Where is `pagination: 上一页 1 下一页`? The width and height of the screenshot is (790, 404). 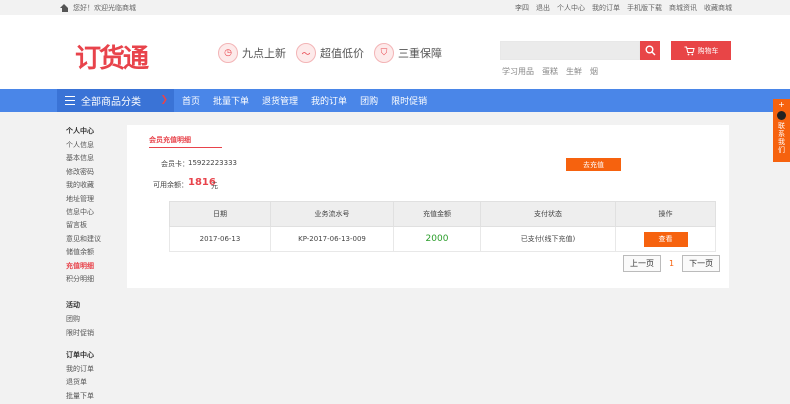 pagination: 上一页 1 下一页 is located at coordinates (672, 263).